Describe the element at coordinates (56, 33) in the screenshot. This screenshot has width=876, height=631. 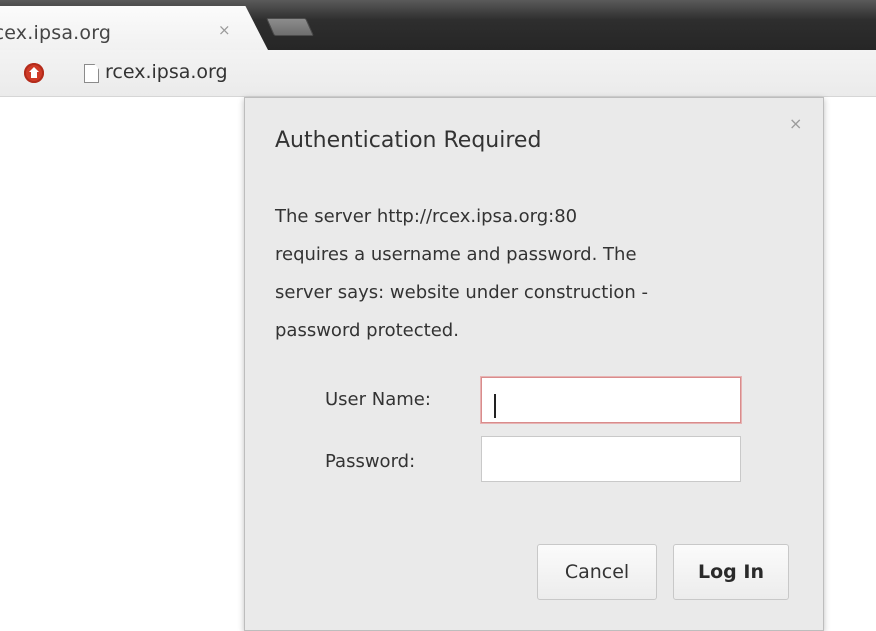
I see `tab-title: rcex.ipsa.org` at that location.